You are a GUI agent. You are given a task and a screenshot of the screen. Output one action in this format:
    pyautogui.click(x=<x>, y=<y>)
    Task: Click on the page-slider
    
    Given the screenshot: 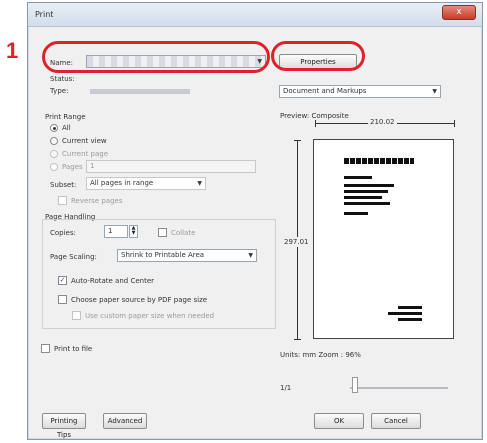 What is the action you would take?
    pyautogui.click(x=399, y=385)
    